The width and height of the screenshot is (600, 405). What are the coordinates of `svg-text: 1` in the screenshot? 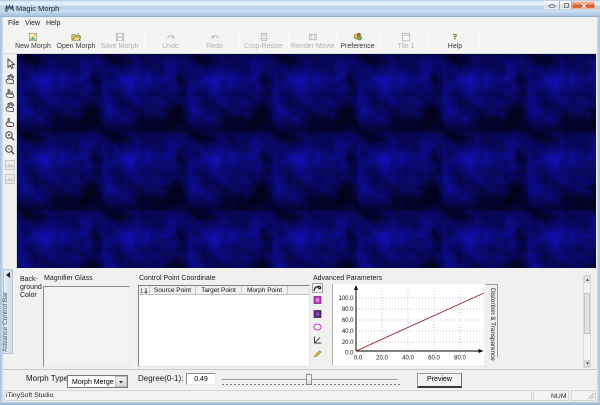 It's located at (142, 292).